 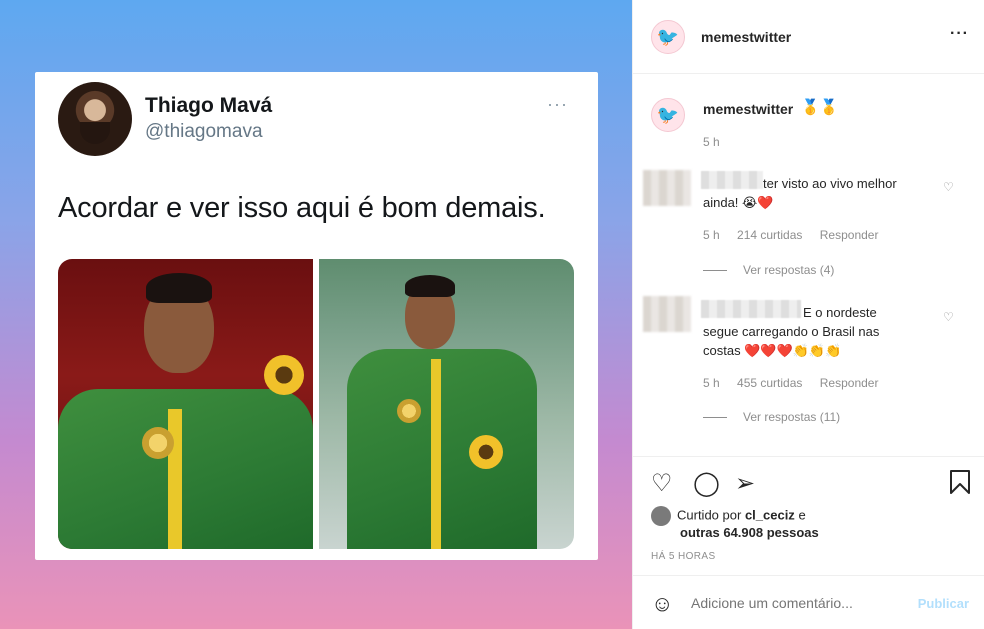 What do you see at coordinates (820, 107) in the screenshot?
I see `caption-text: 🥇🥇` at bounding box center [820, 107].